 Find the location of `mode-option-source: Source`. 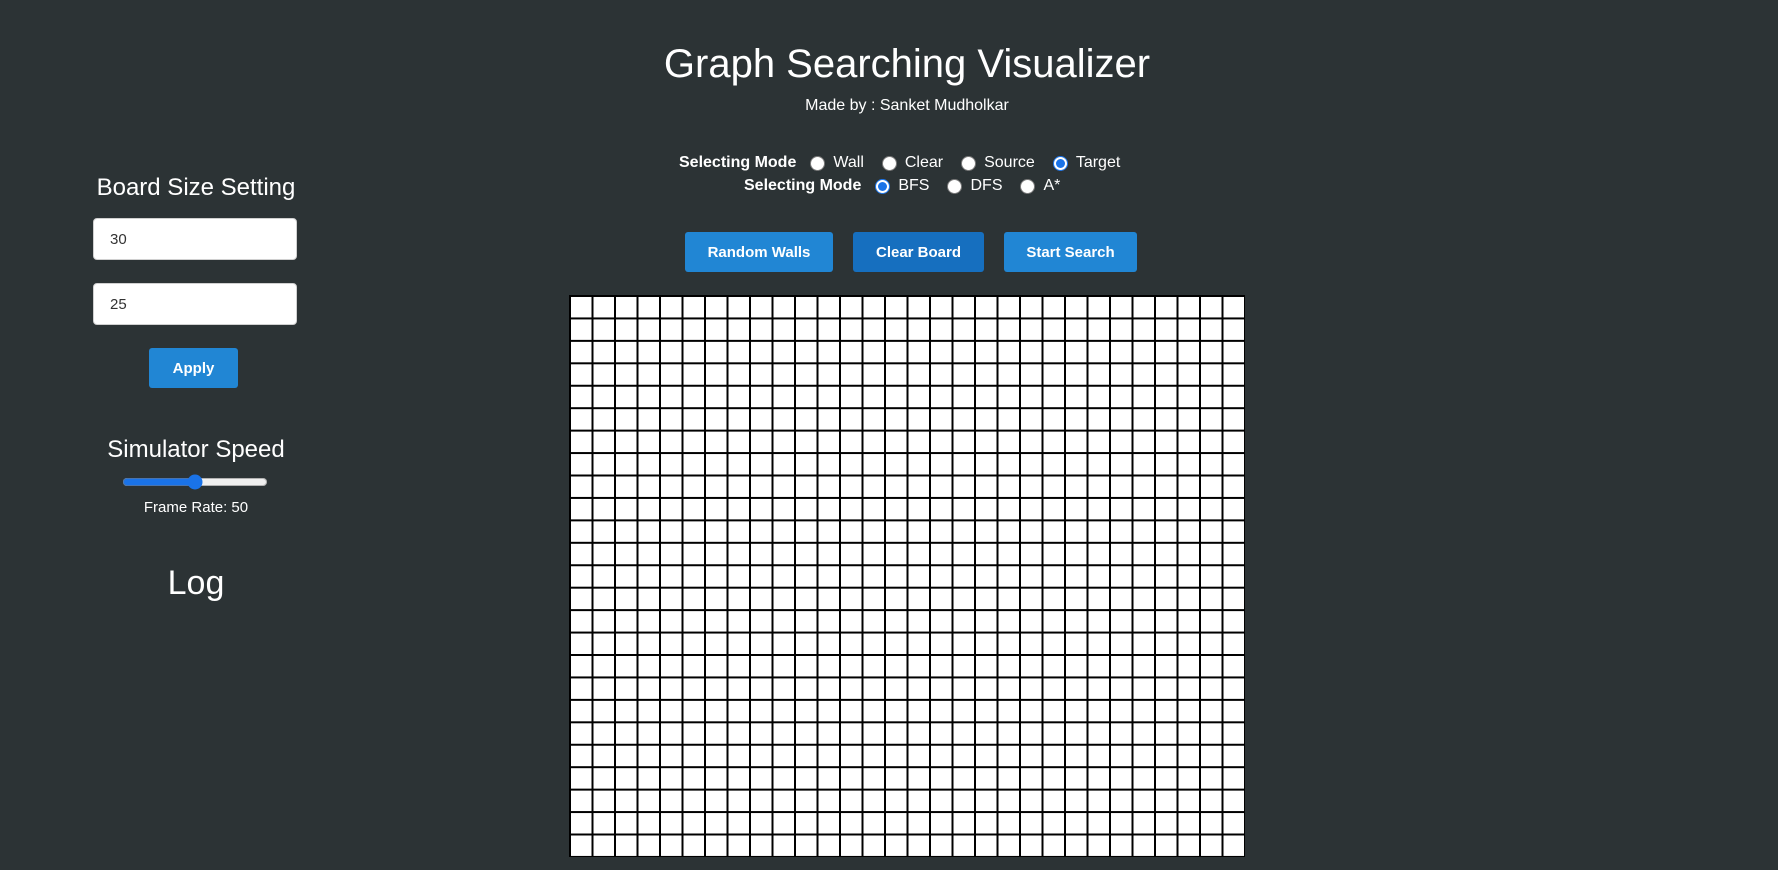

mode-option-source: Source is located at coordinates (998, 163).